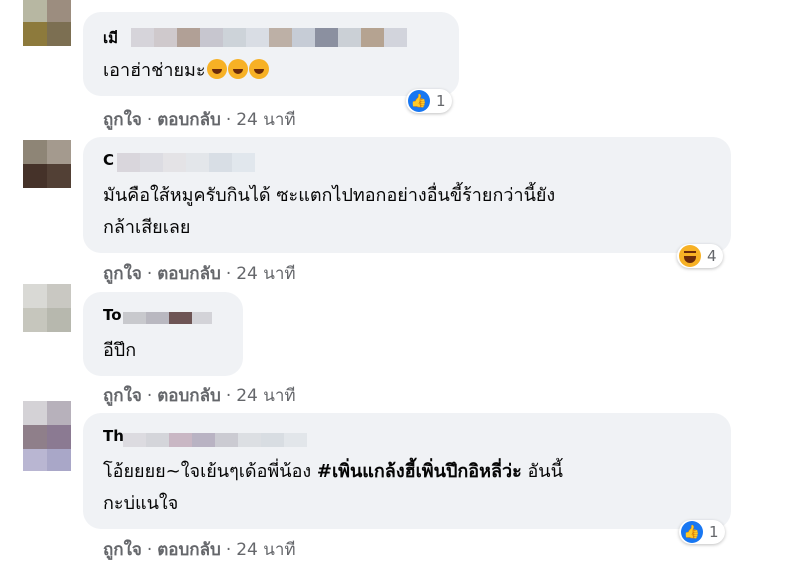 Image resolution: width=800 pixels, height=570 pixels. Describe the element at coordinates (108, 160) in the screenshot. I see `comment-author: C` at that location.